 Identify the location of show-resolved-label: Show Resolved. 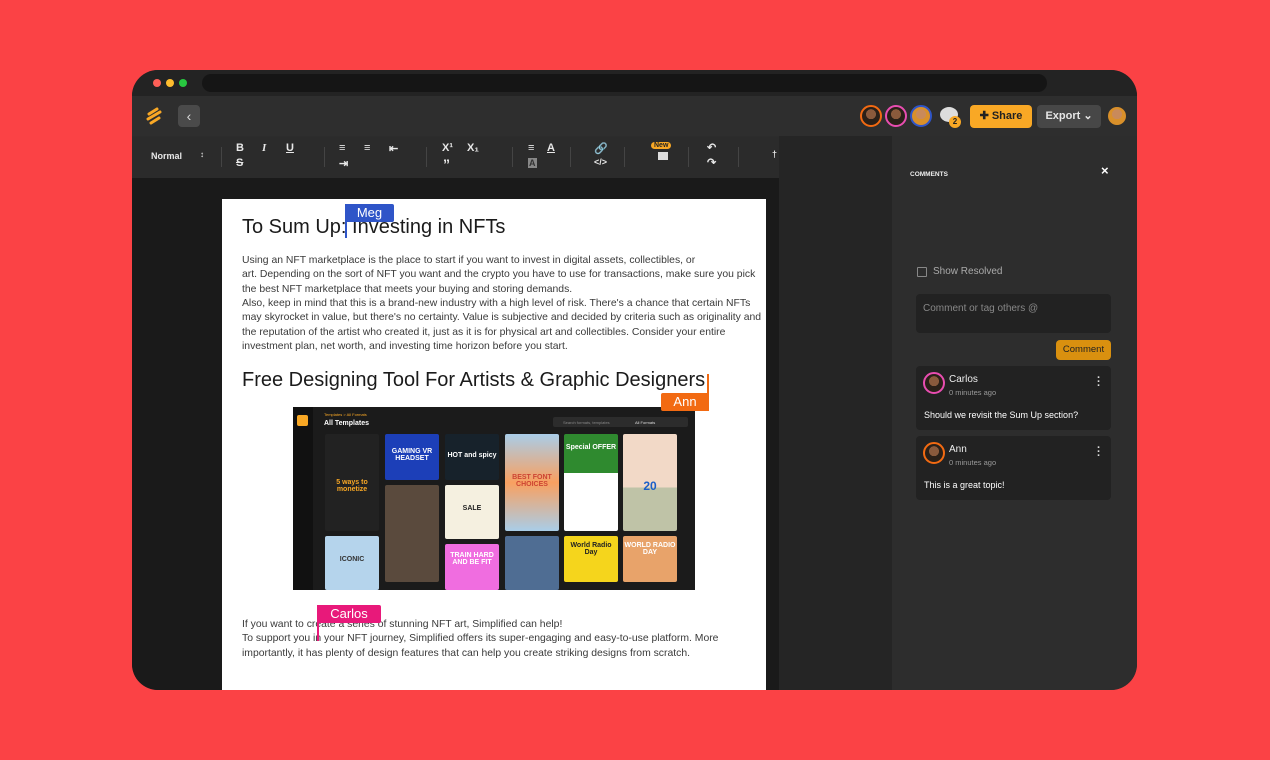
(968, 271).